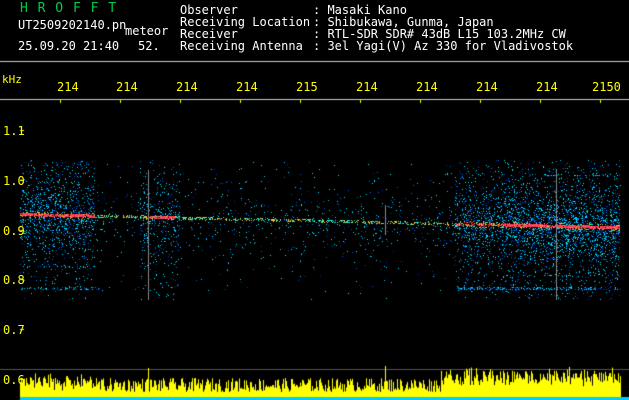 The width and height of the screenshot is (629, 400). I want to click on datetime-label: 25.09.20 21:40, so click(69, 46).